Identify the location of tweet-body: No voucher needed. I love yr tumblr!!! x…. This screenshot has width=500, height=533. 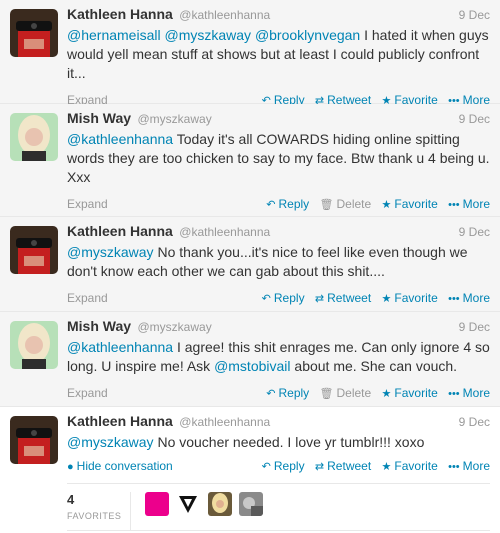
(291, 442).